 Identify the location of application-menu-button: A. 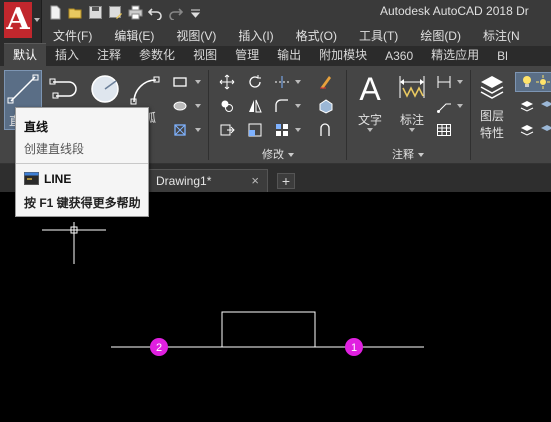
(21, 23).